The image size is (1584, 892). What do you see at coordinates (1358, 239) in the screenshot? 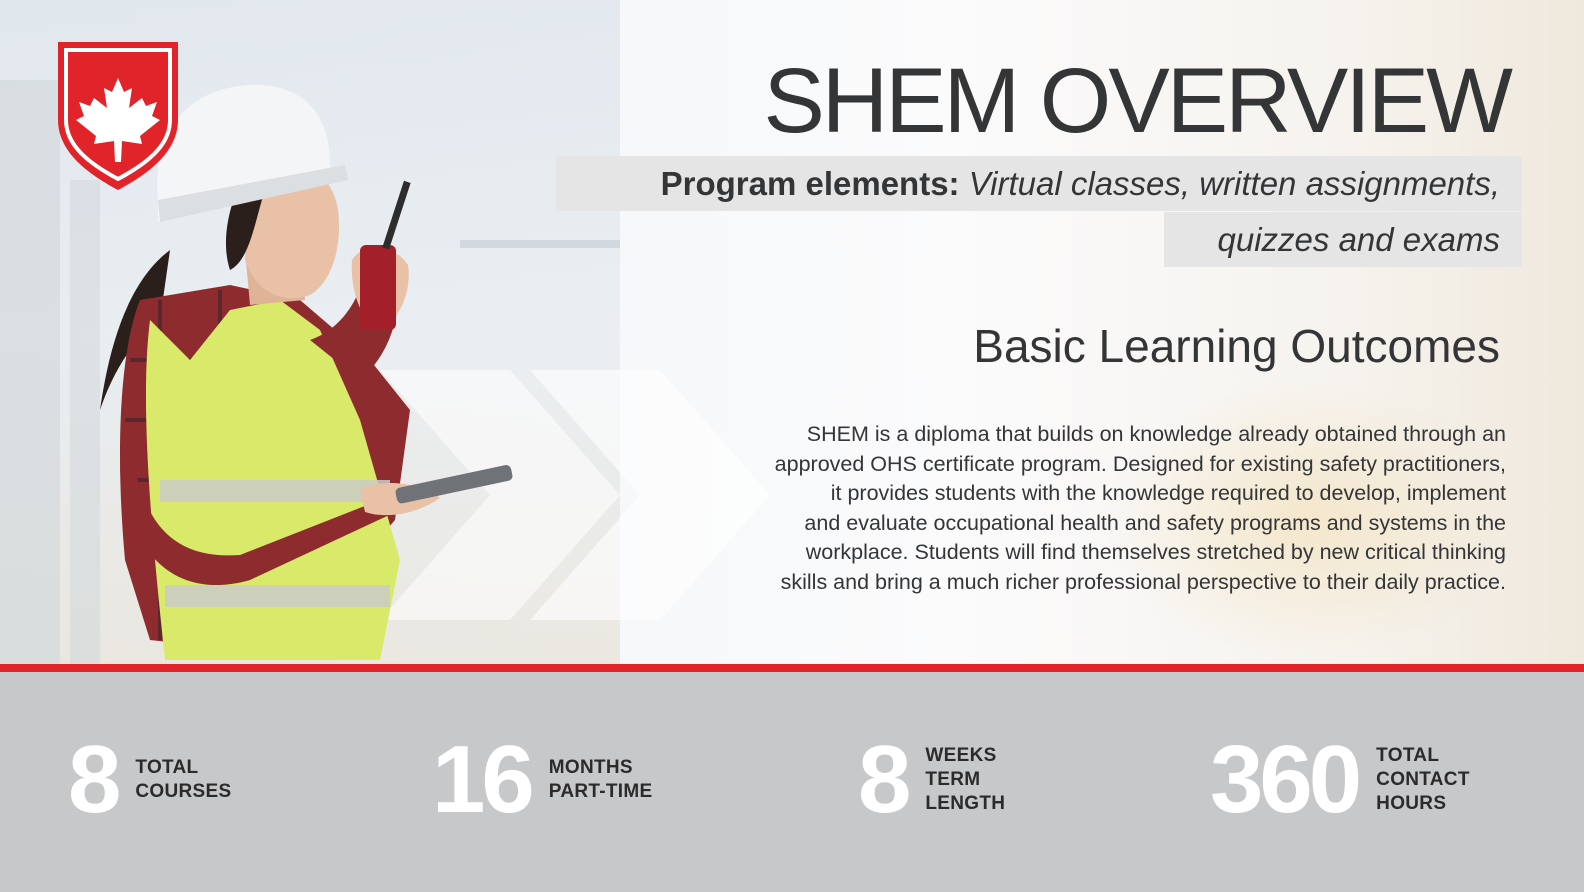
I see `program-elements-value-2: quizzes and exams` at bounding box center [1358, 239].